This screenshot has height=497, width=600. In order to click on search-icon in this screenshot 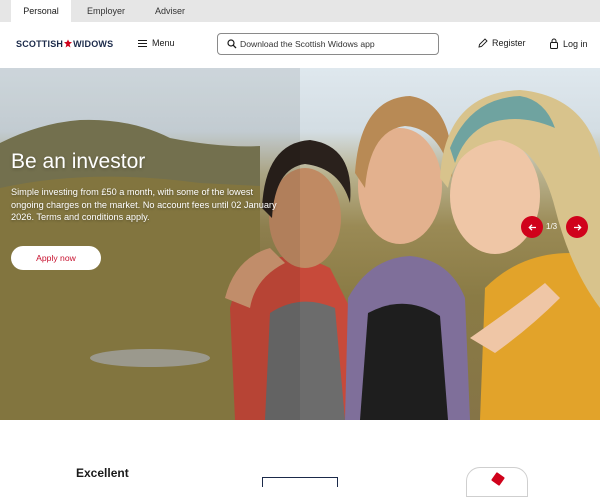, I will do `click(232, 44)`.